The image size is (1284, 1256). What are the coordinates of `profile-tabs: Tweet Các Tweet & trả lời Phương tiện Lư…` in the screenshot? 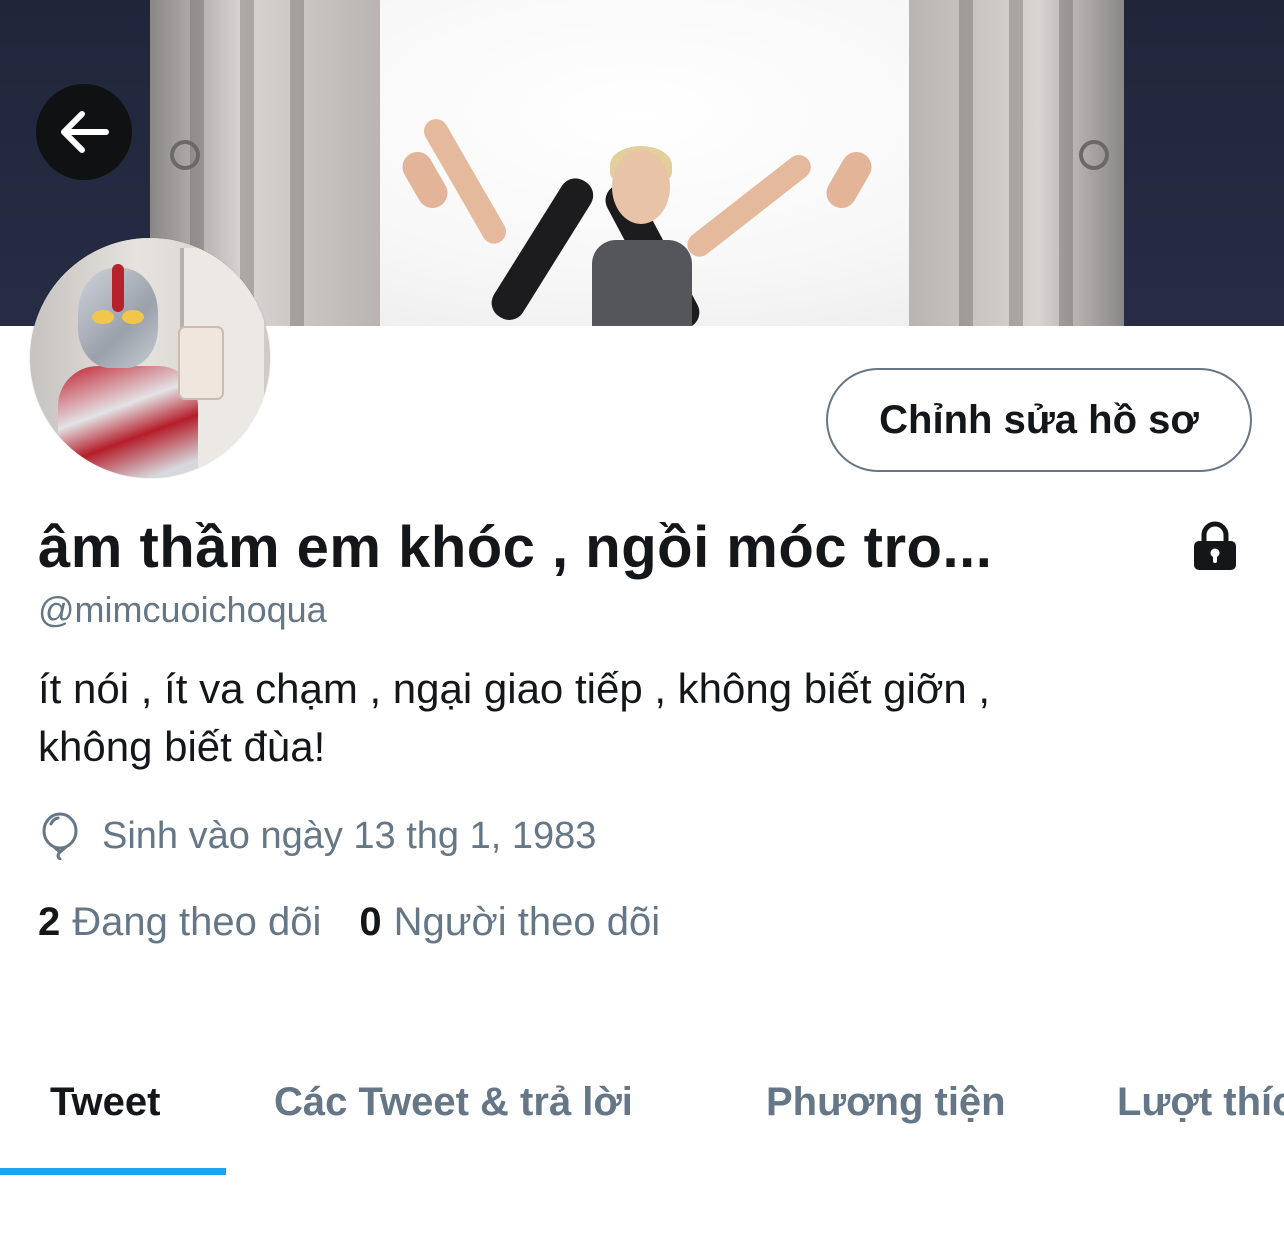 It's located at (642, 1110).